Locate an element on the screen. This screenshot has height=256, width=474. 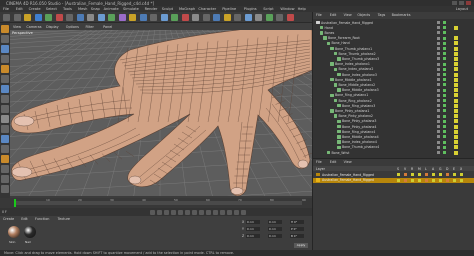
viewport-menu-display: Display is located at coordinates (52, 27).